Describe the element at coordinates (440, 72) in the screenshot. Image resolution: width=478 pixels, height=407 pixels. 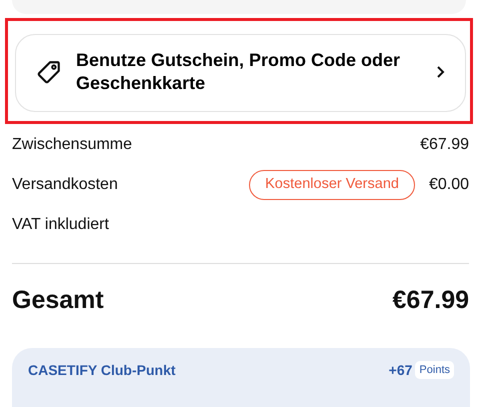
I see `chevron-right-icon` at that location.